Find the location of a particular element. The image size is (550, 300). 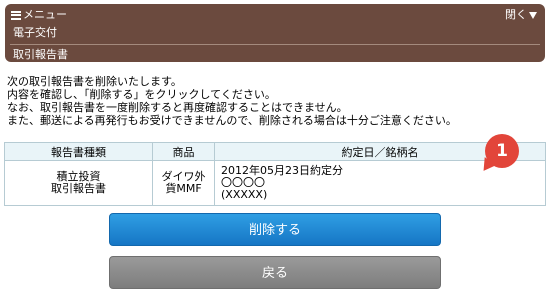

back-button: 戻る is located at coordinates (275, 272).